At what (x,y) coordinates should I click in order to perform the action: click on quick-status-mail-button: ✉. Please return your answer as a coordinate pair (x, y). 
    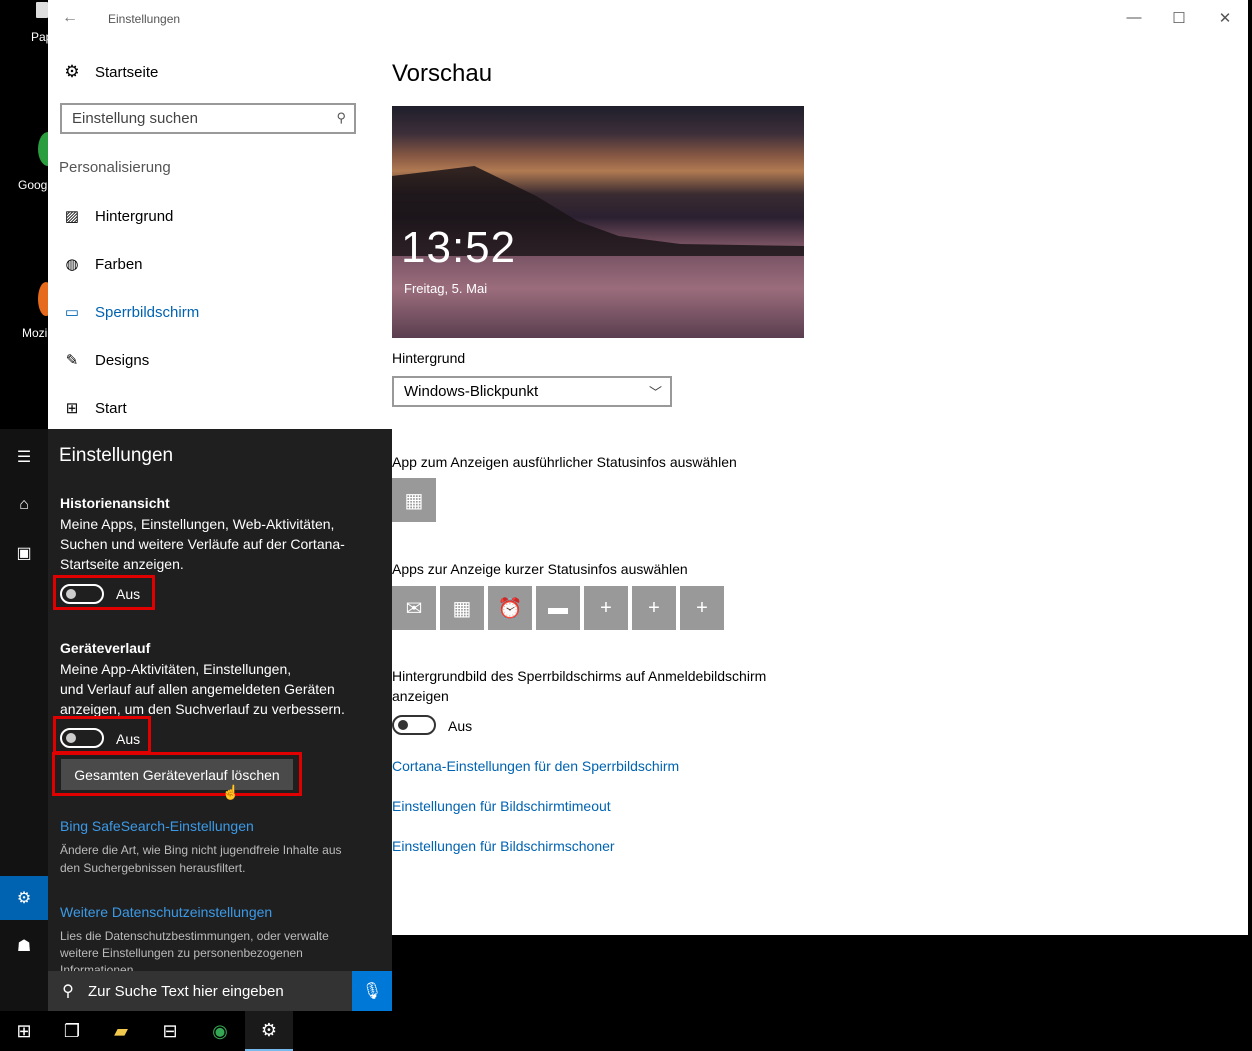
    Looking at the image, I should click on (414, 608).